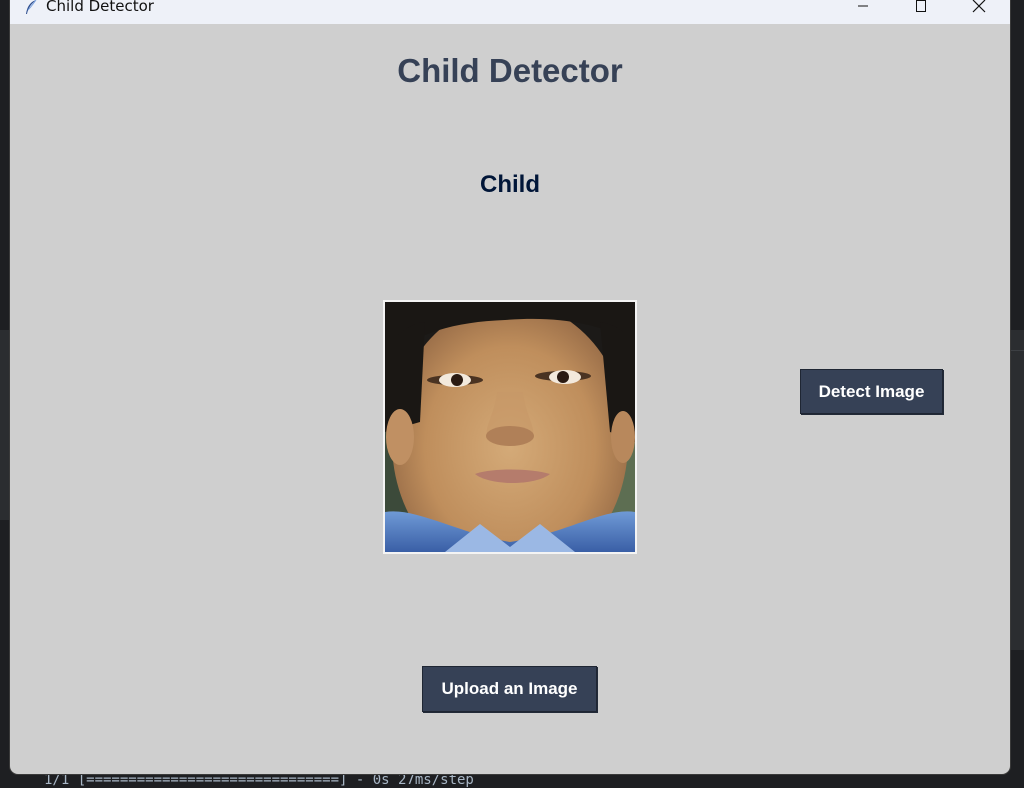 The image size is (1024, 788). What do you see at coordinates (510, 70) in the screenshot?
I see `app-heading: Child Detector` at bounding box center [510, 70].